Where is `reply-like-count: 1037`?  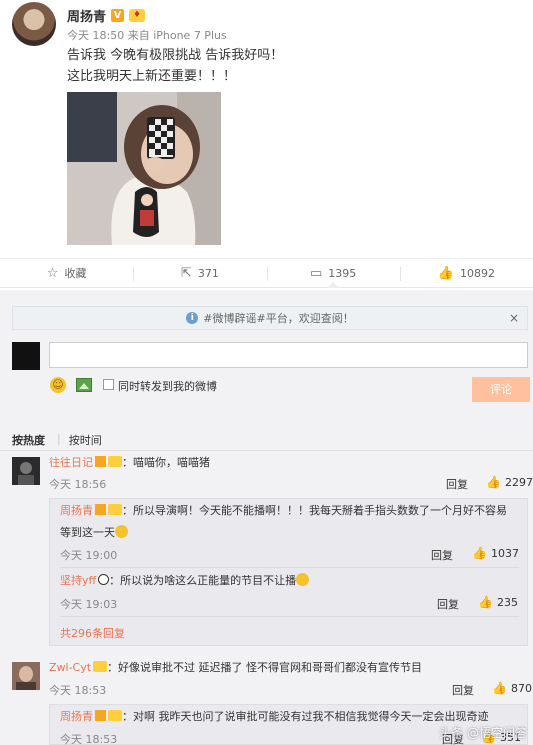 reply-like-count: 1037 is located at coordinates (504, 553).